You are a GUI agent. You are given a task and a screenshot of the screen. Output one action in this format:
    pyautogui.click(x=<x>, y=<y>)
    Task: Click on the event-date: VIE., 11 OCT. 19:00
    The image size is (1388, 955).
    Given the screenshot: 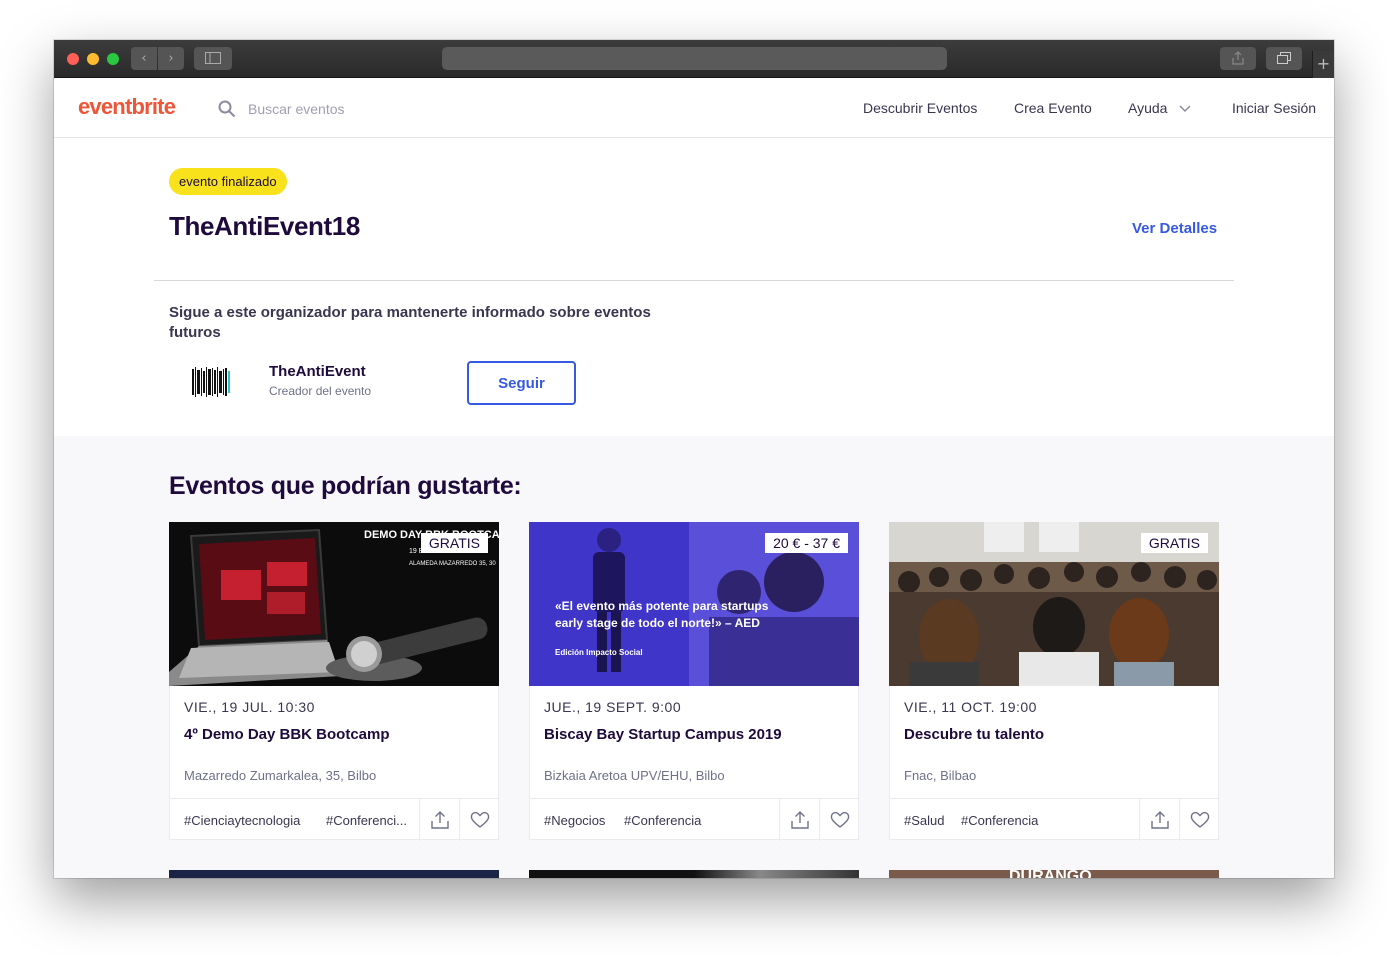 What is the action you would take?
    pyautogui.click(x=970, y=707)
    